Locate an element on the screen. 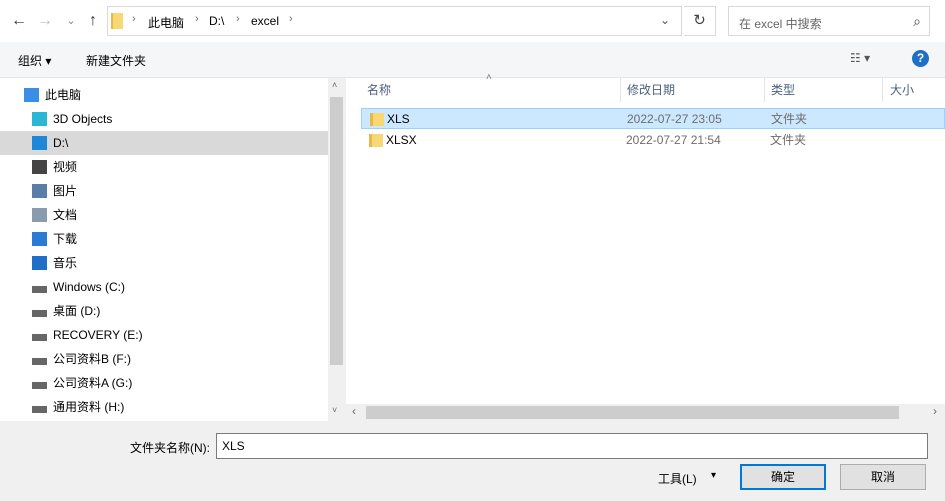 The height and width of the screenshot is (501, 945). sidebar-item: 此电脑 is located at coordinates (164, 95).